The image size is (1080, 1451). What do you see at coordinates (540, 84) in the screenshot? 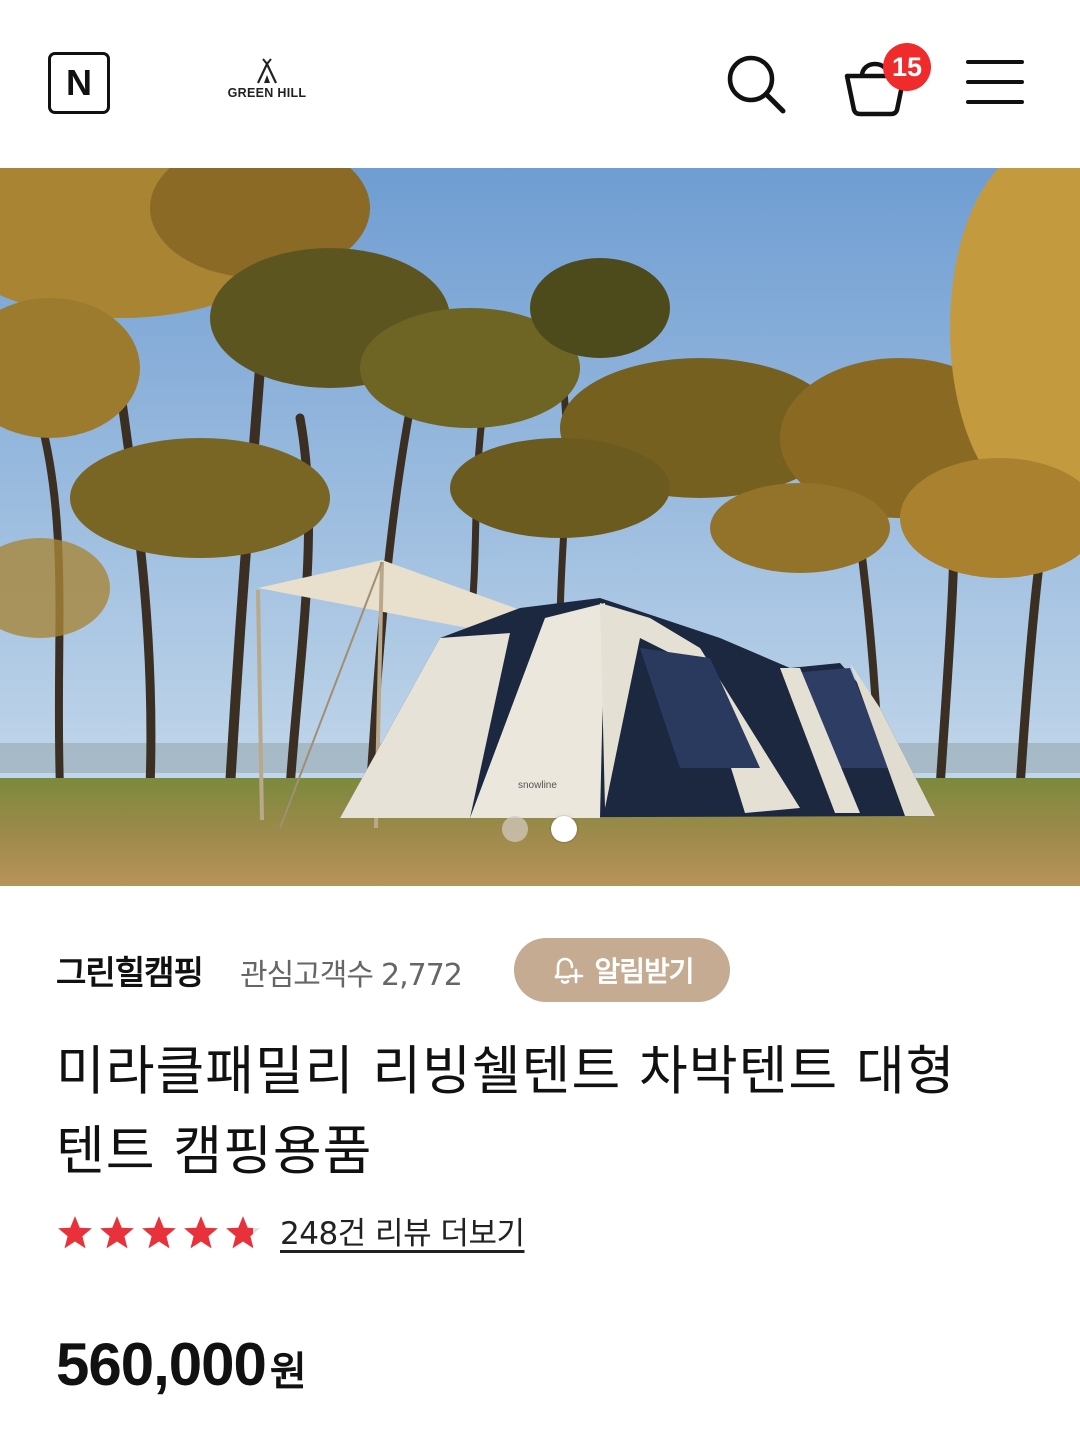
I see `top-header: N GREEN HILL 15` at bounding box center [540, 84].